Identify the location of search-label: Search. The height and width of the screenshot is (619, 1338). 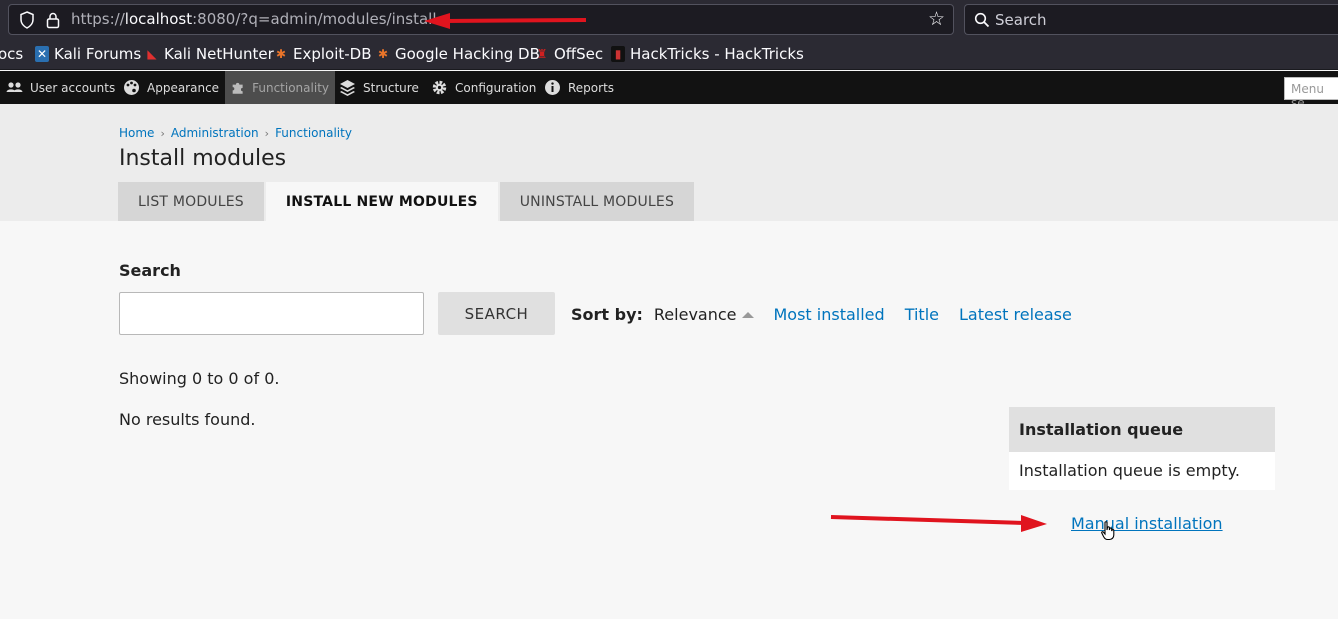
(150, 270).